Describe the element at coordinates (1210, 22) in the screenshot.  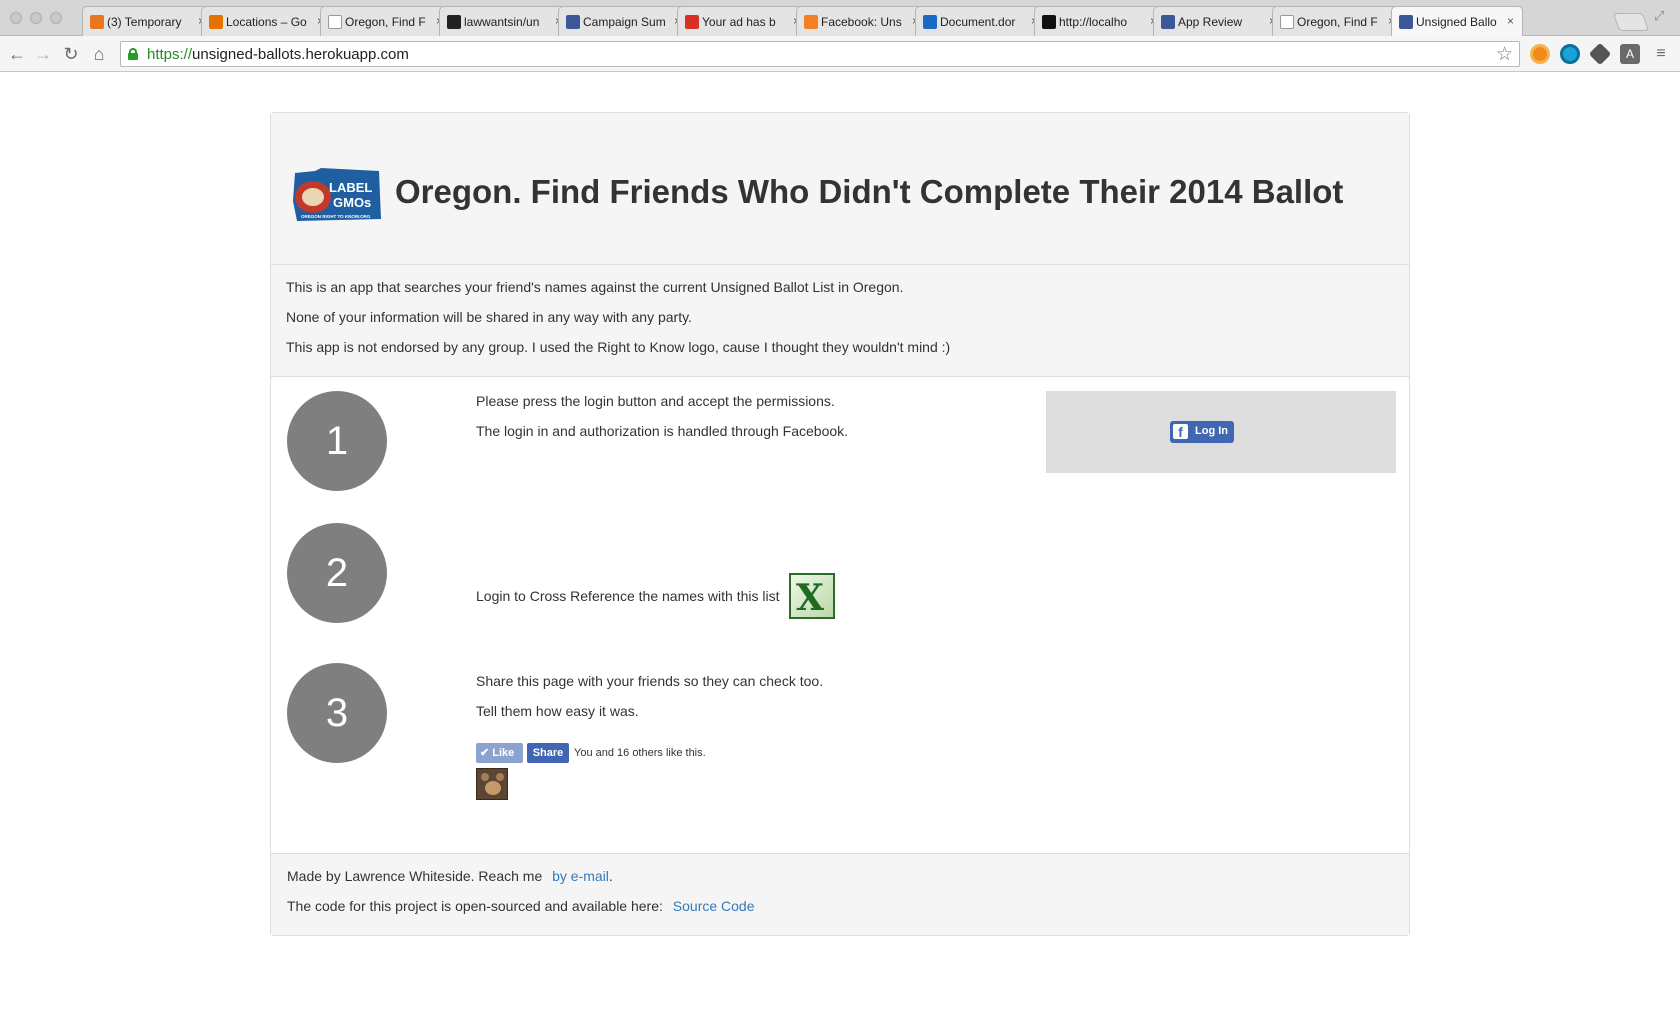
I see `tab-label: App Review` at that location.